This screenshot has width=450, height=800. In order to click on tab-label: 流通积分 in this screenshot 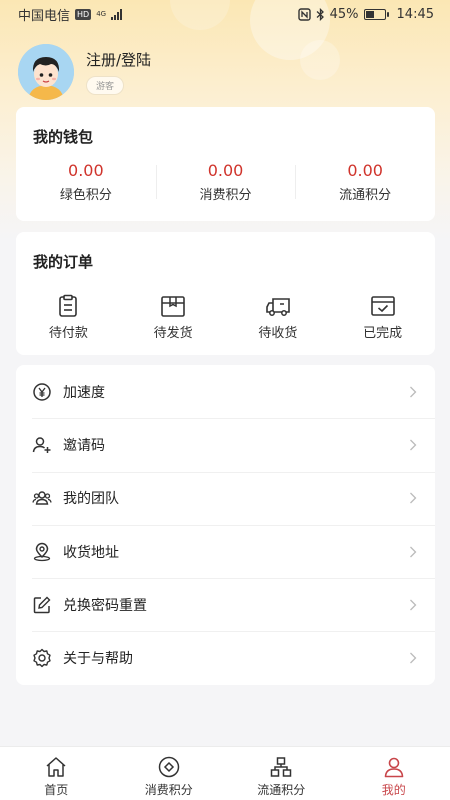, I will do `click(281, 790)`.